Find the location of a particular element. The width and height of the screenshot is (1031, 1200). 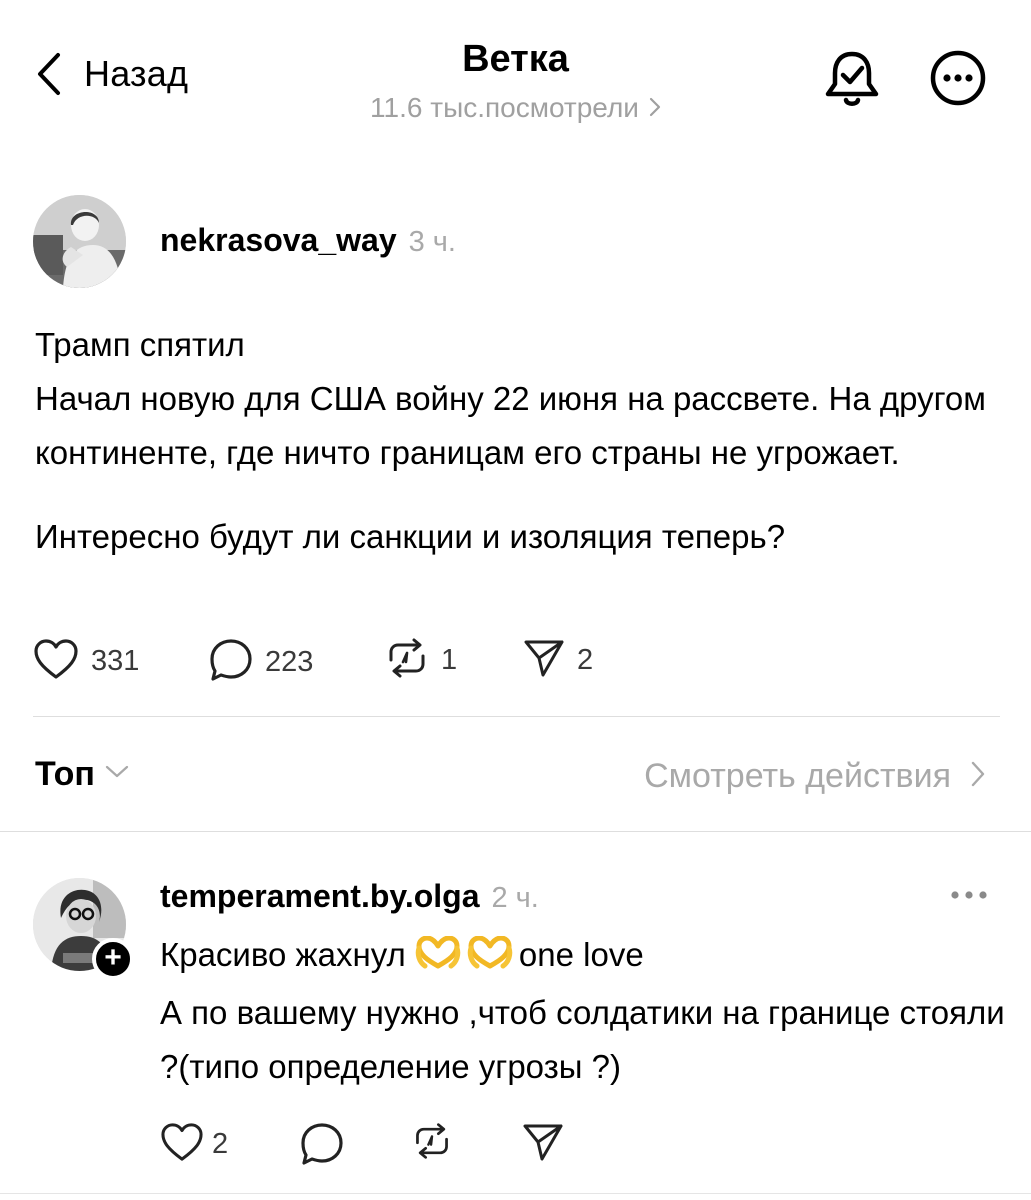

view-activity-link: Смотреть действия is located at coordinates (814, 776).